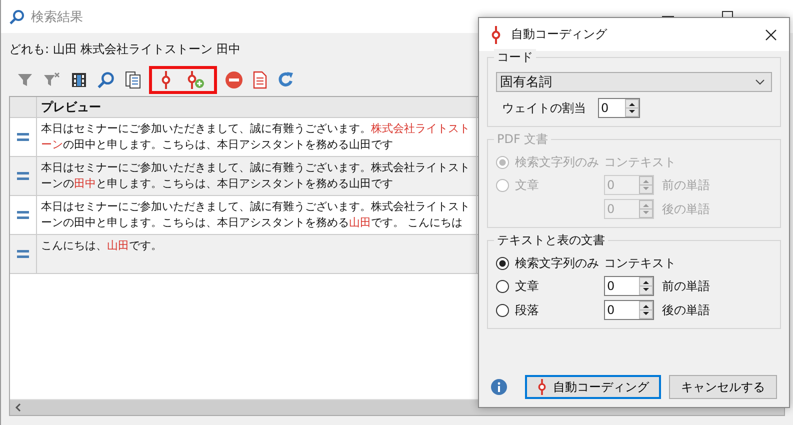 The width and height of the screenshot is (793, 425). I want to click on query-text: どれも: 山田 株式会社ライトストーン 田中, so click(124, 49).